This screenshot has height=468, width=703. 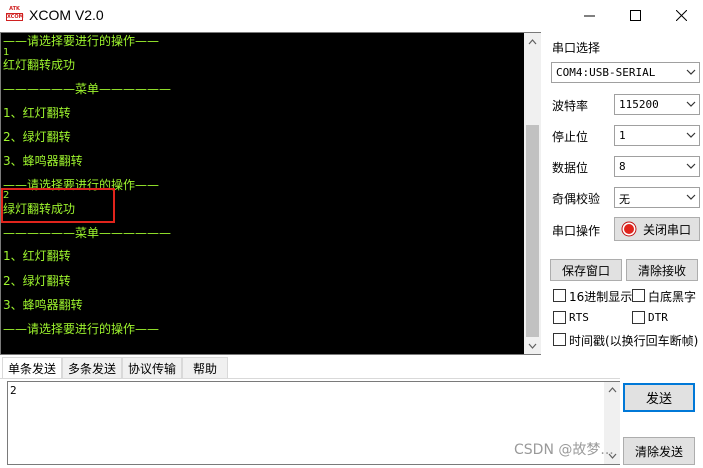 What do you see at coordinates (638, 295) in the screenshot?
I see `white-black-checkbox` at bounding box center [638, 295].